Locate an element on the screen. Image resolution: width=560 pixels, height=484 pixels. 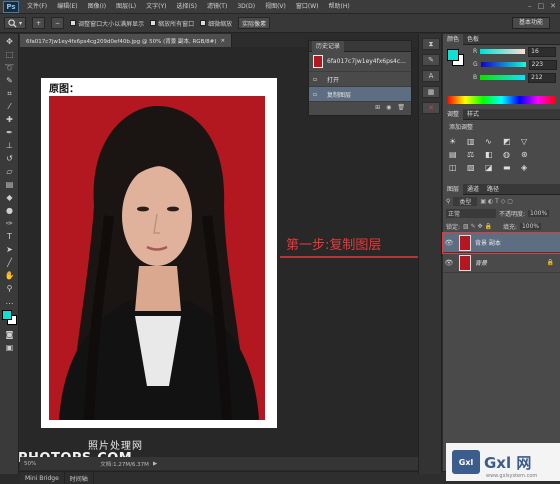
g-value: 223 is located at coordinates (542, 64).